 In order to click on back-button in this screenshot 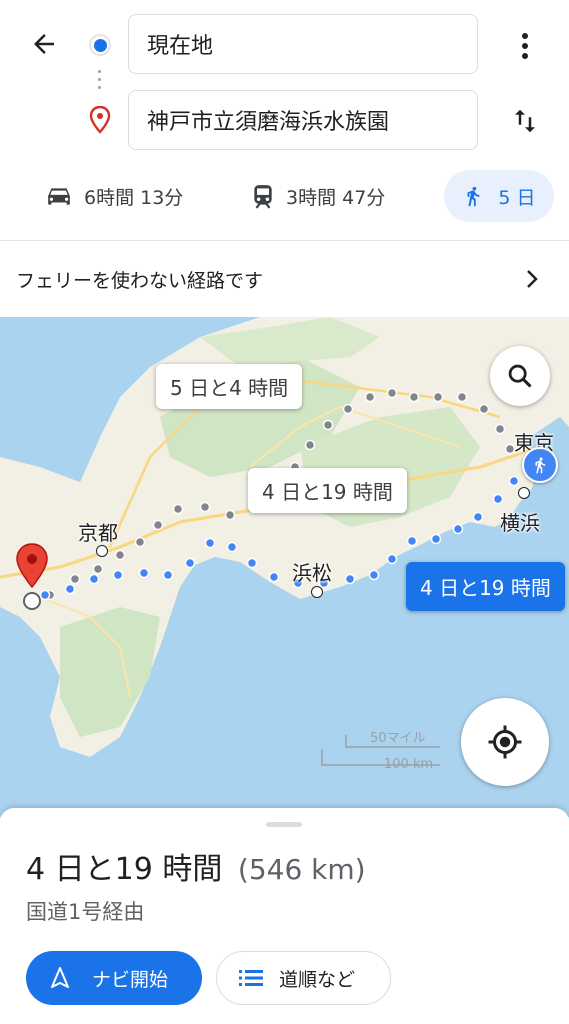, I will do `click(44, 44)`.